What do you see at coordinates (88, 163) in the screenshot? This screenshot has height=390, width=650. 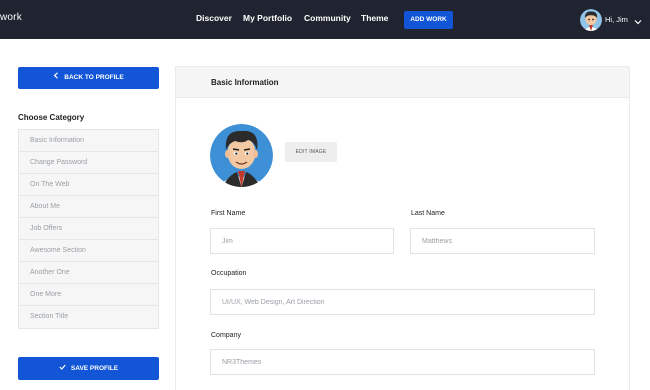 I see `category-item-change-password: Change Password` at bounding box center [88, 163].